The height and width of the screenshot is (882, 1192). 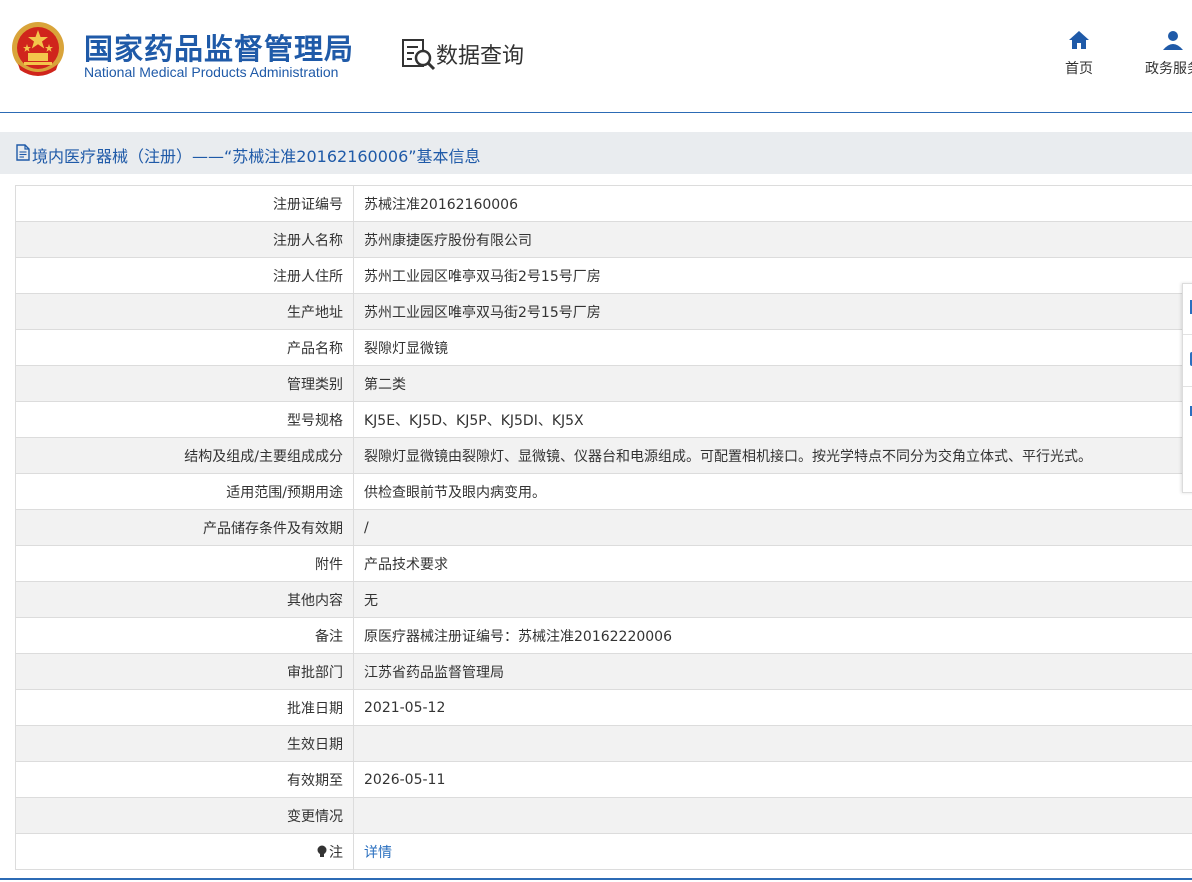 What do you see at coordinates (184, 347) in the screenshot?
I see `field-label: 产品名称` at bounding box center [184, 347].